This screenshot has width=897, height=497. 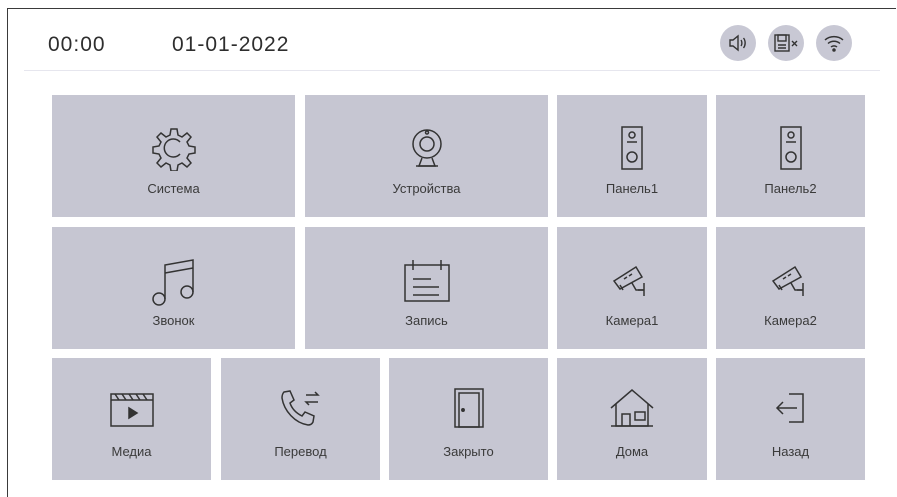 I want to click on tile-kamera1: Камера1, so click(x=632, y=288).